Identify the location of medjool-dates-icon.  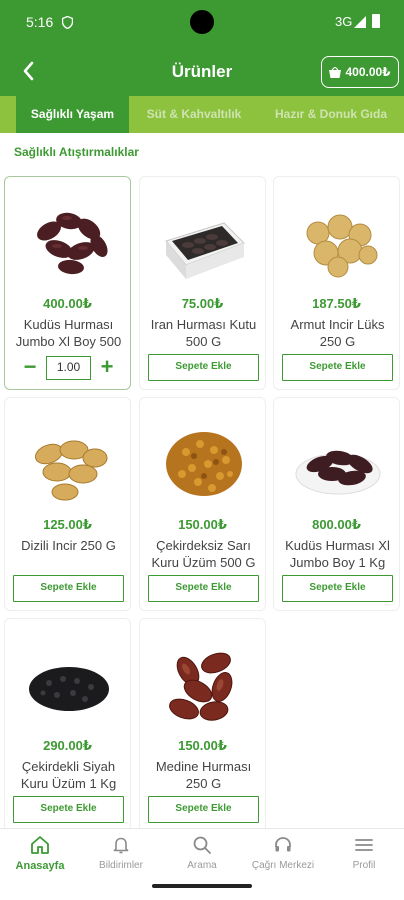
(201, 686).